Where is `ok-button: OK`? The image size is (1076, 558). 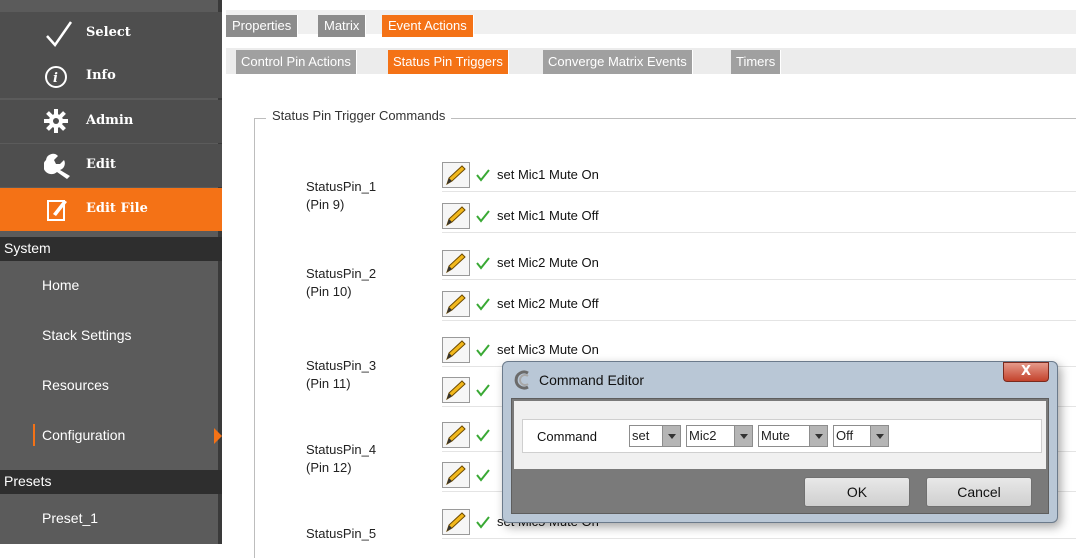 ok-button: OK is located at coordinates (857, 492).